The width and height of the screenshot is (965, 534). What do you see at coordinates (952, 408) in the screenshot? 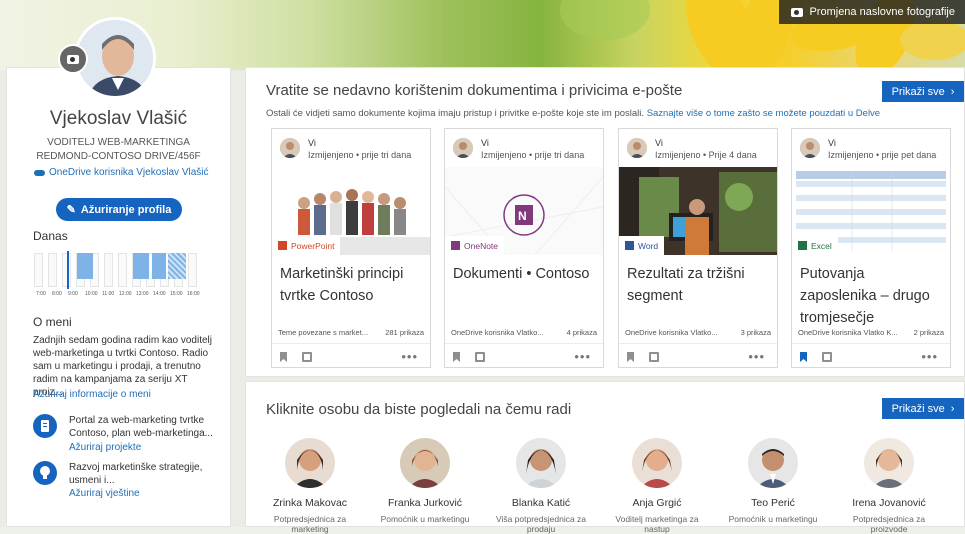
I see `chevron-right-icon: ›` at bounding box center [952, 408].